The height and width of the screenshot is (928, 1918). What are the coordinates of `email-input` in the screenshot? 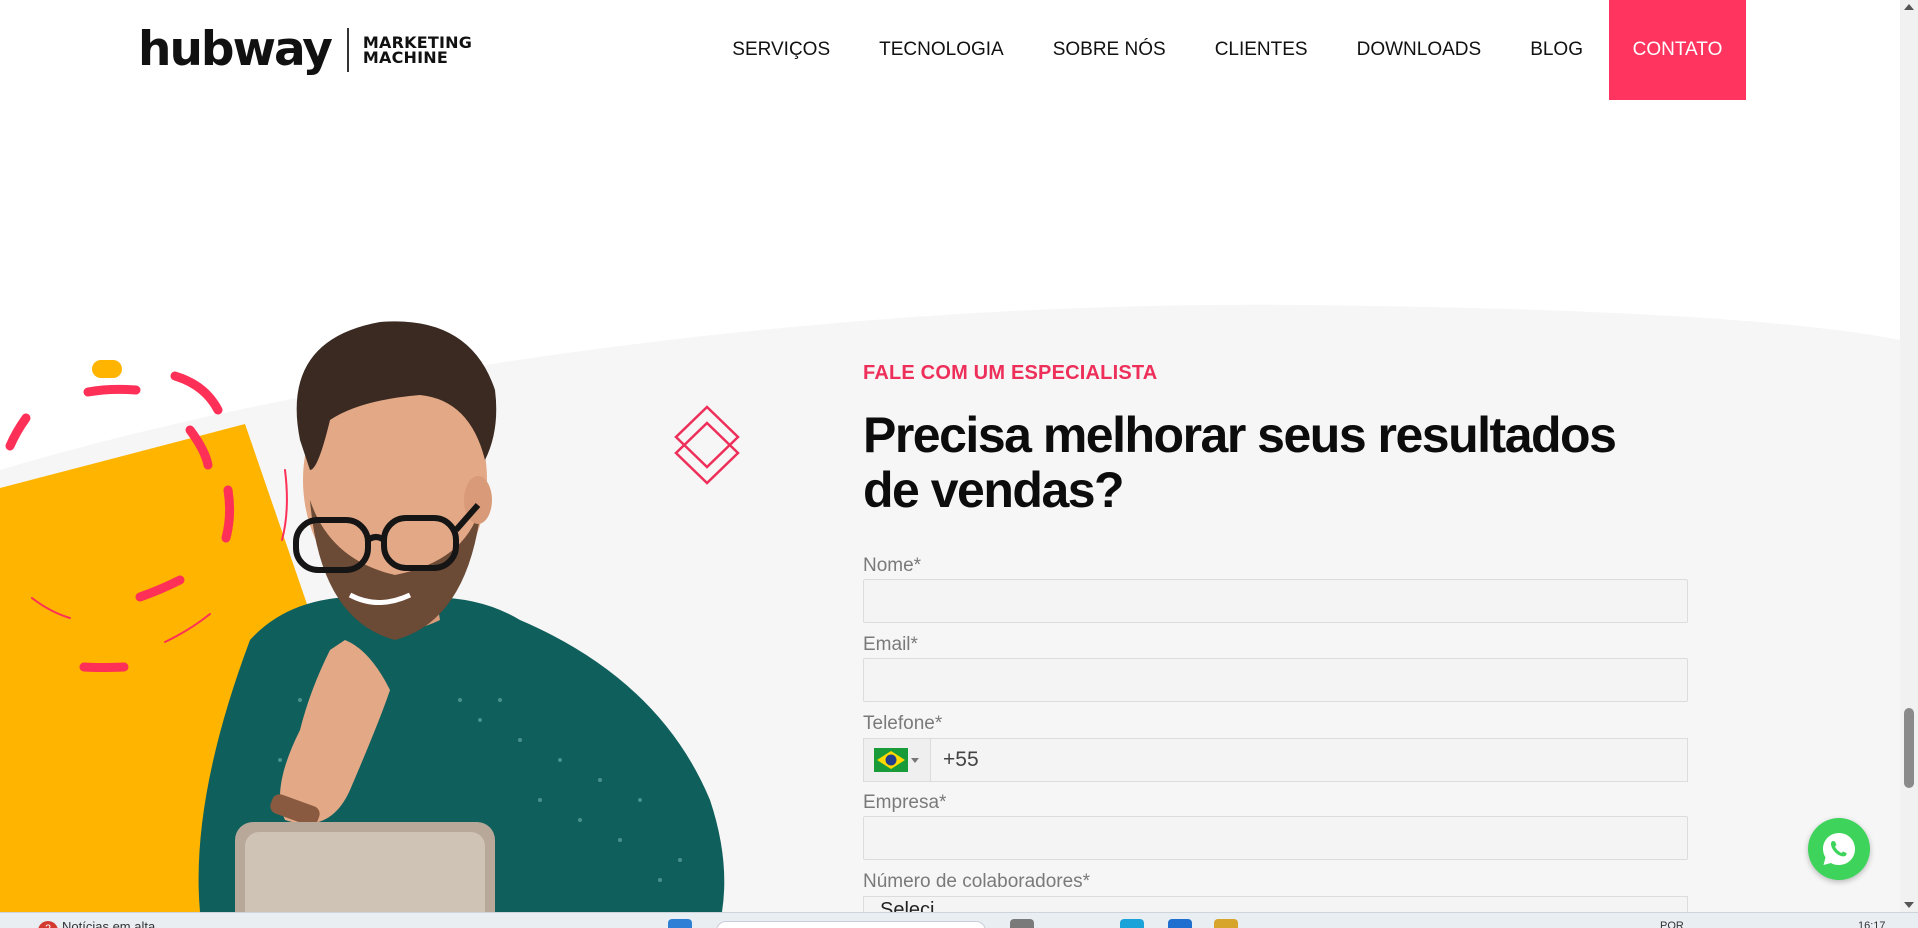 It's located at (1275, 680).